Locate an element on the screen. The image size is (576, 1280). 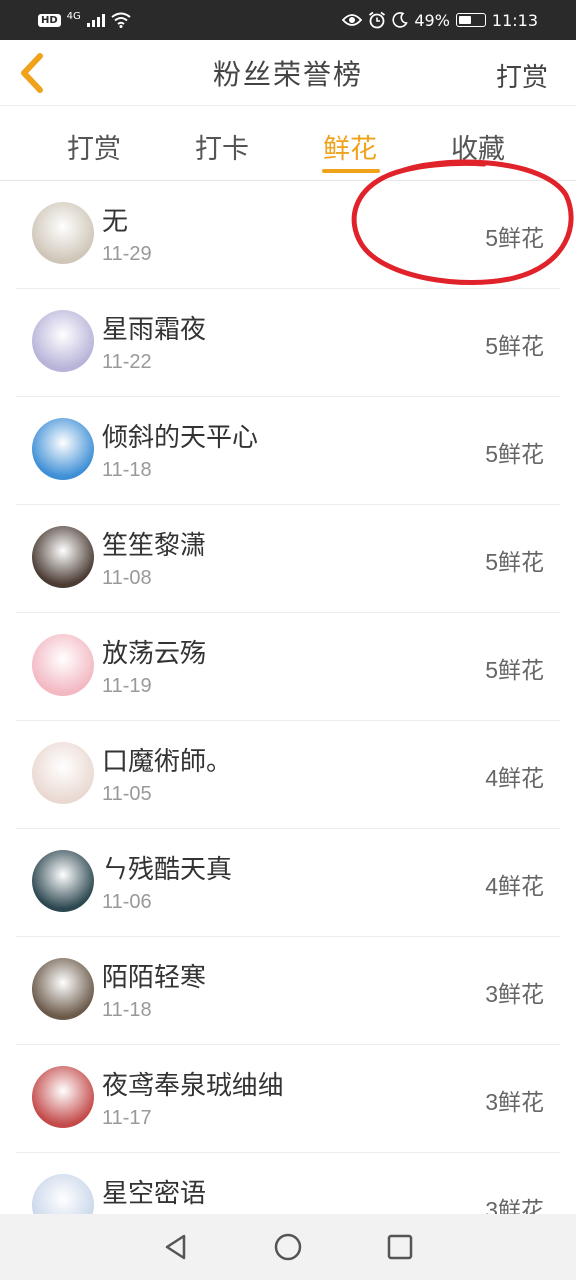
fan-date: 11-22 is located at coordinates (127, 362).